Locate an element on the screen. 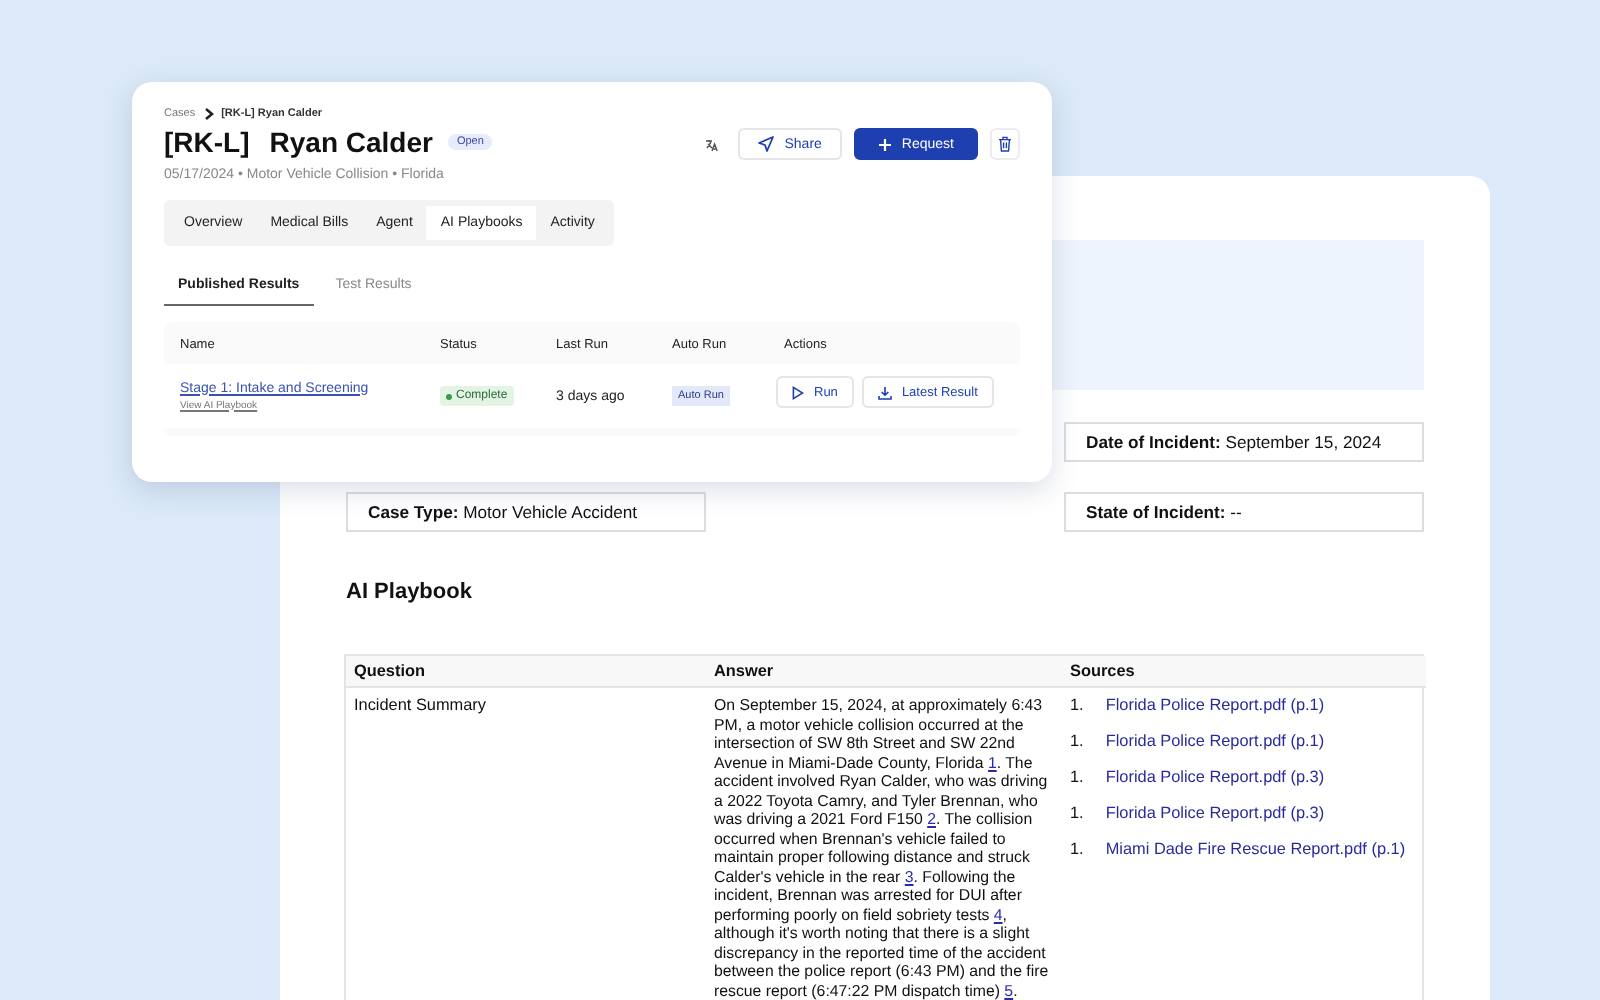 This screenshot has width=1600, height=1000. info-field: Date of Incident: September 15, 2024 is located at coordinates (1244, 442).